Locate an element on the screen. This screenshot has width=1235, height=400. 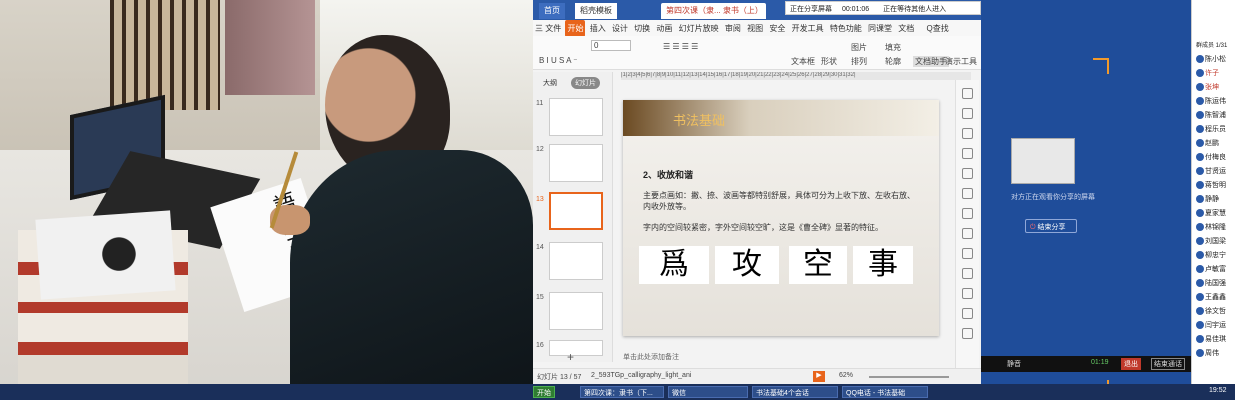
paragraph-icons: ☰ ☰ ☰ ☰ is located at coordinates (680, 46).